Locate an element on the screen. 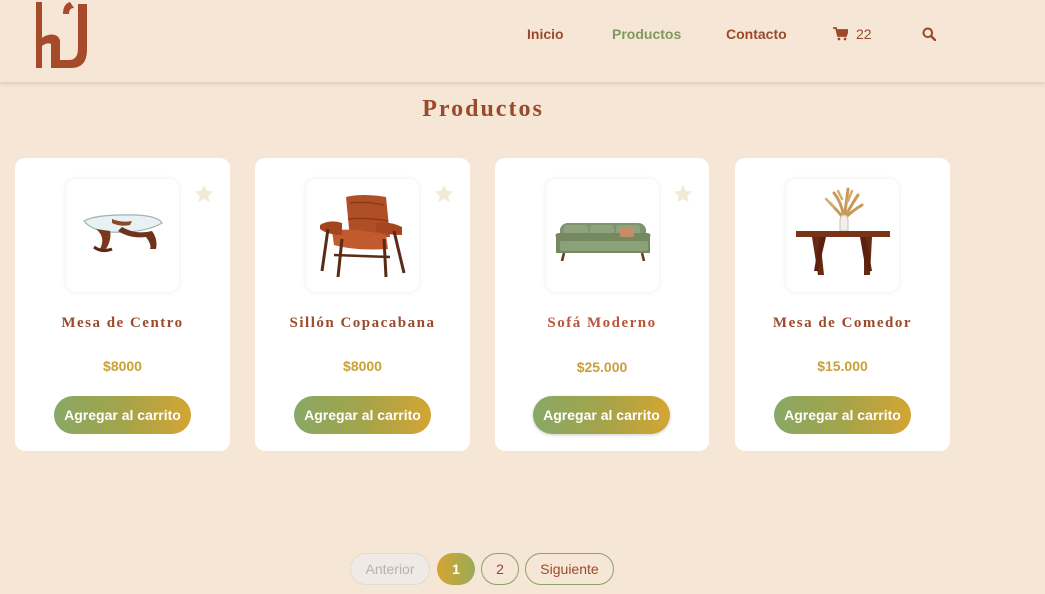 Image resolution: width=1045 pixels, height=594 pixels. cart-button: 22 is located at coordinates (852, 34).